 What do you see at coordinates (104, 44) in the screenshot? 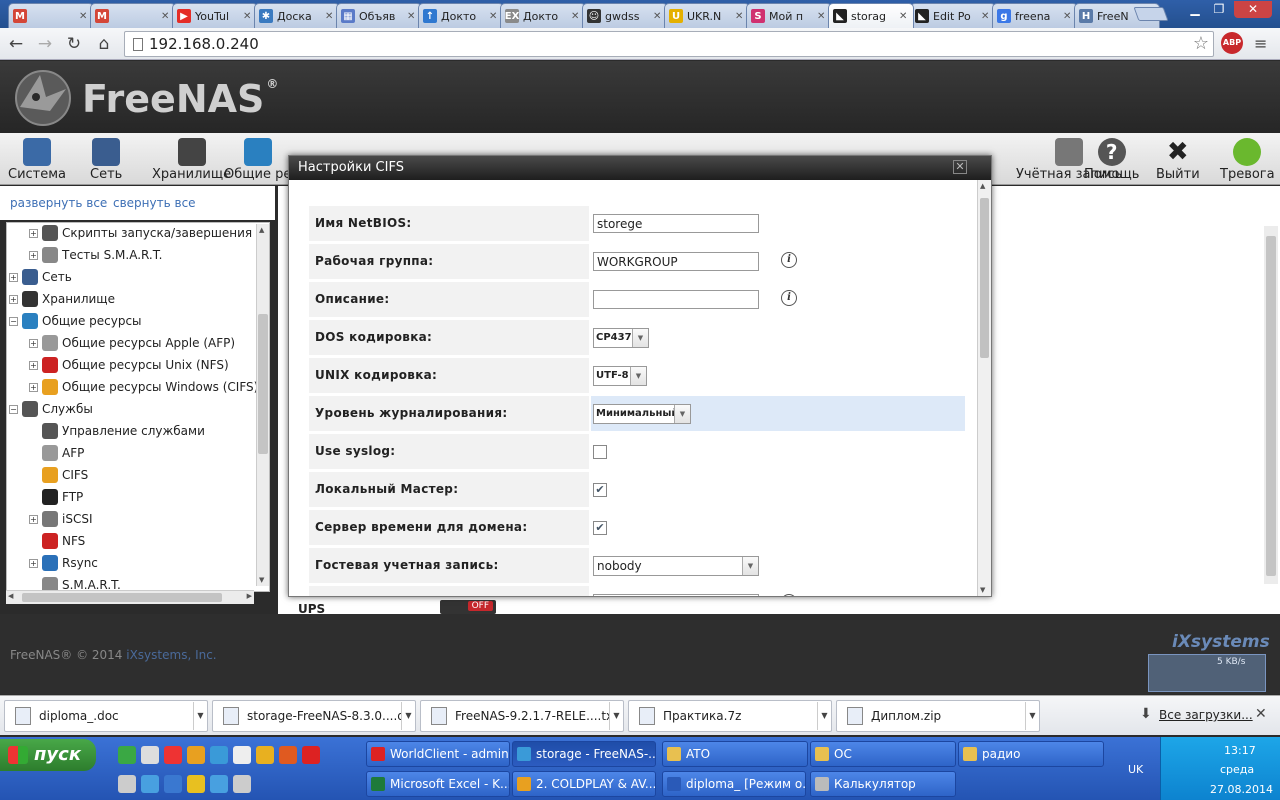
I see `home-icon: ⌂` at bounding box center [104, 44].